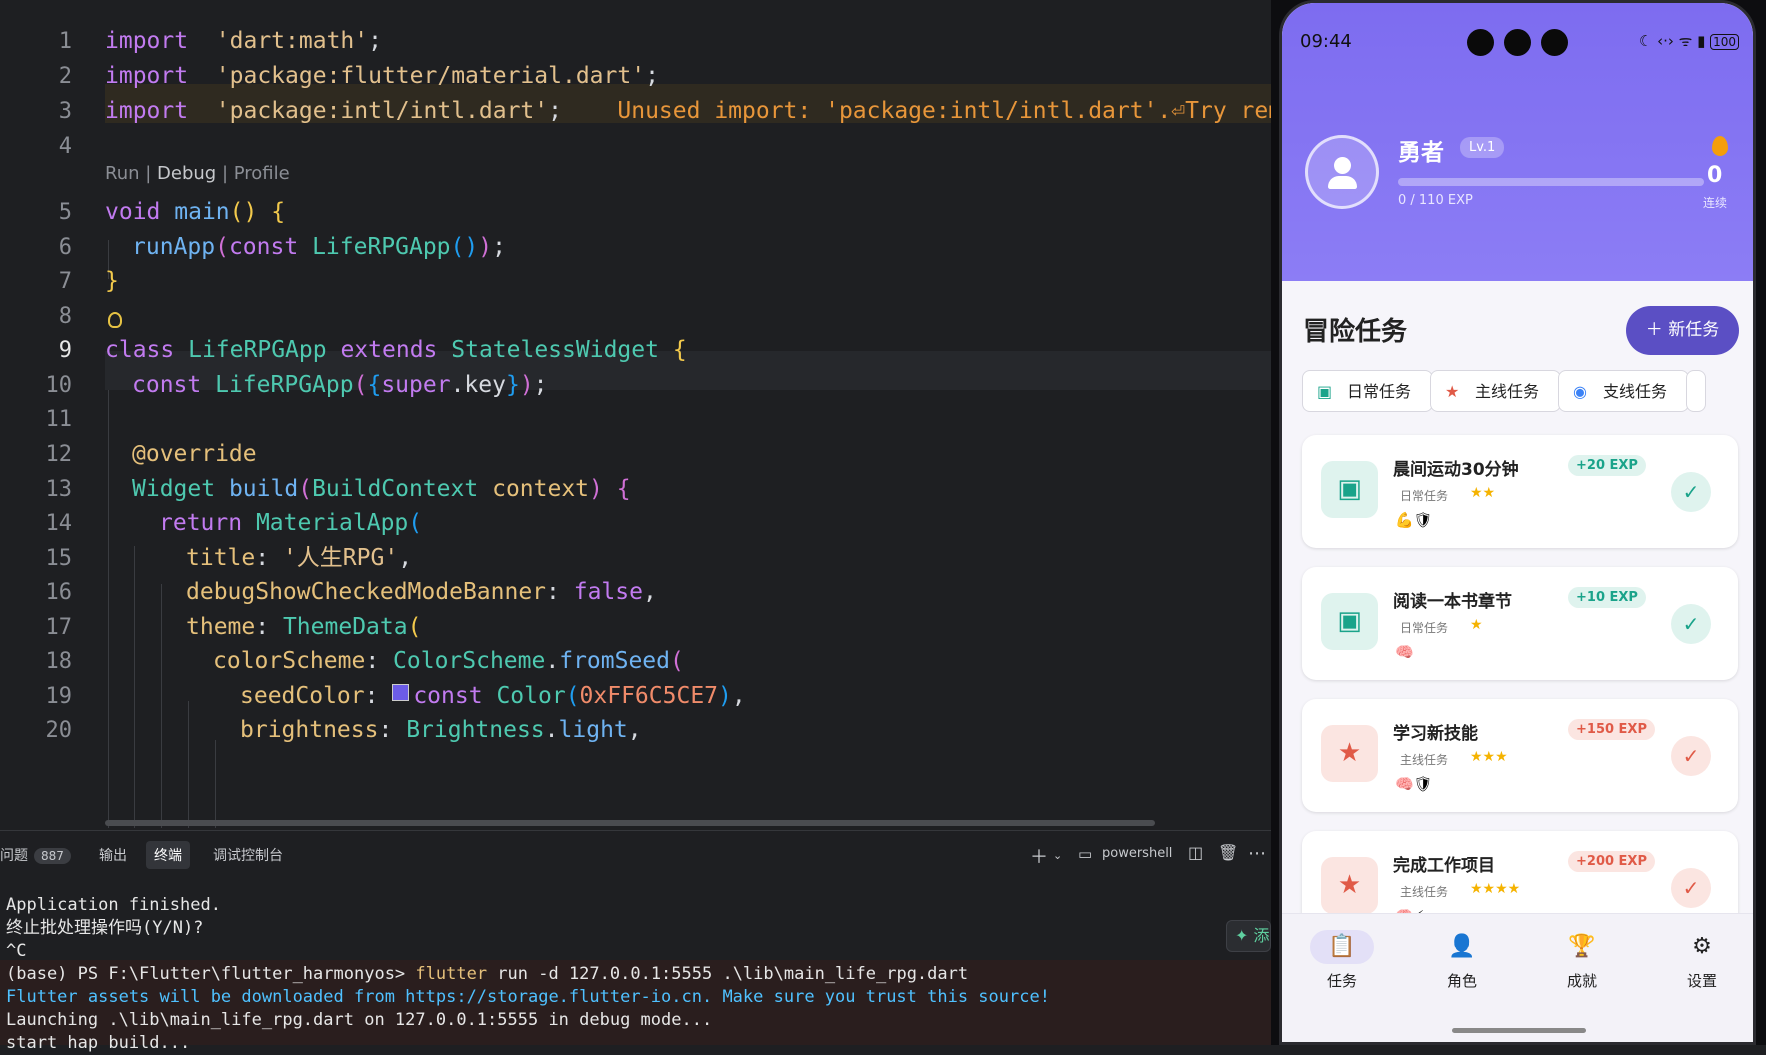 Image resolution: width=1766 pixels, height=1055 pixels. I want to click on filter-chip: ★ 主线任务, so click(1495, 391).